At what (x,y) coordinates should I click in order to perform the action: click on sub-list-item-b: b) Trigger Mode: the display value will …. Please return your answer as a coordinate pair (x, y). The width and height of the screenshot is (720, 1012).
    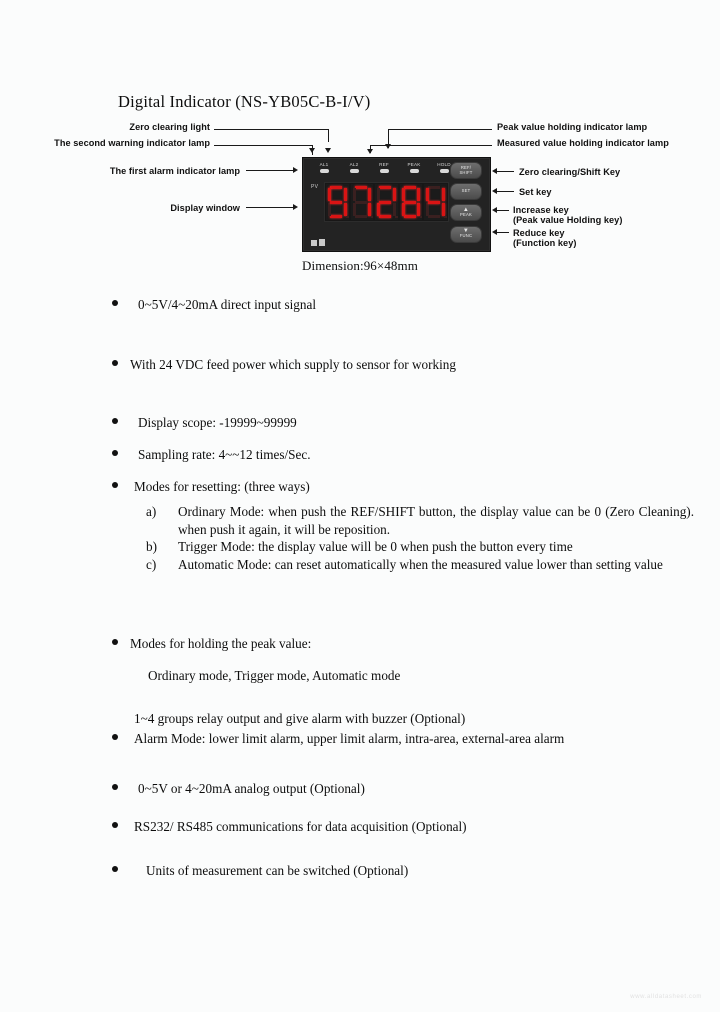
    Looking at the image, I should click on (420, 547).